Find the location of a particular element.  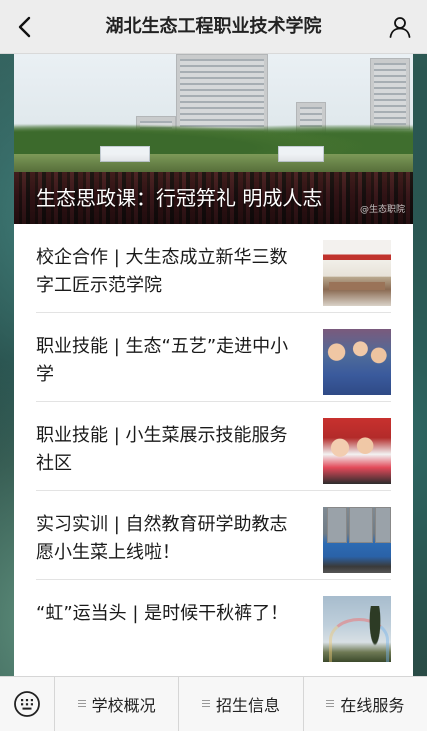

bottom-menu-bar: 学校概况 招生信息 在线服务 is located at coordinates (213, 703).